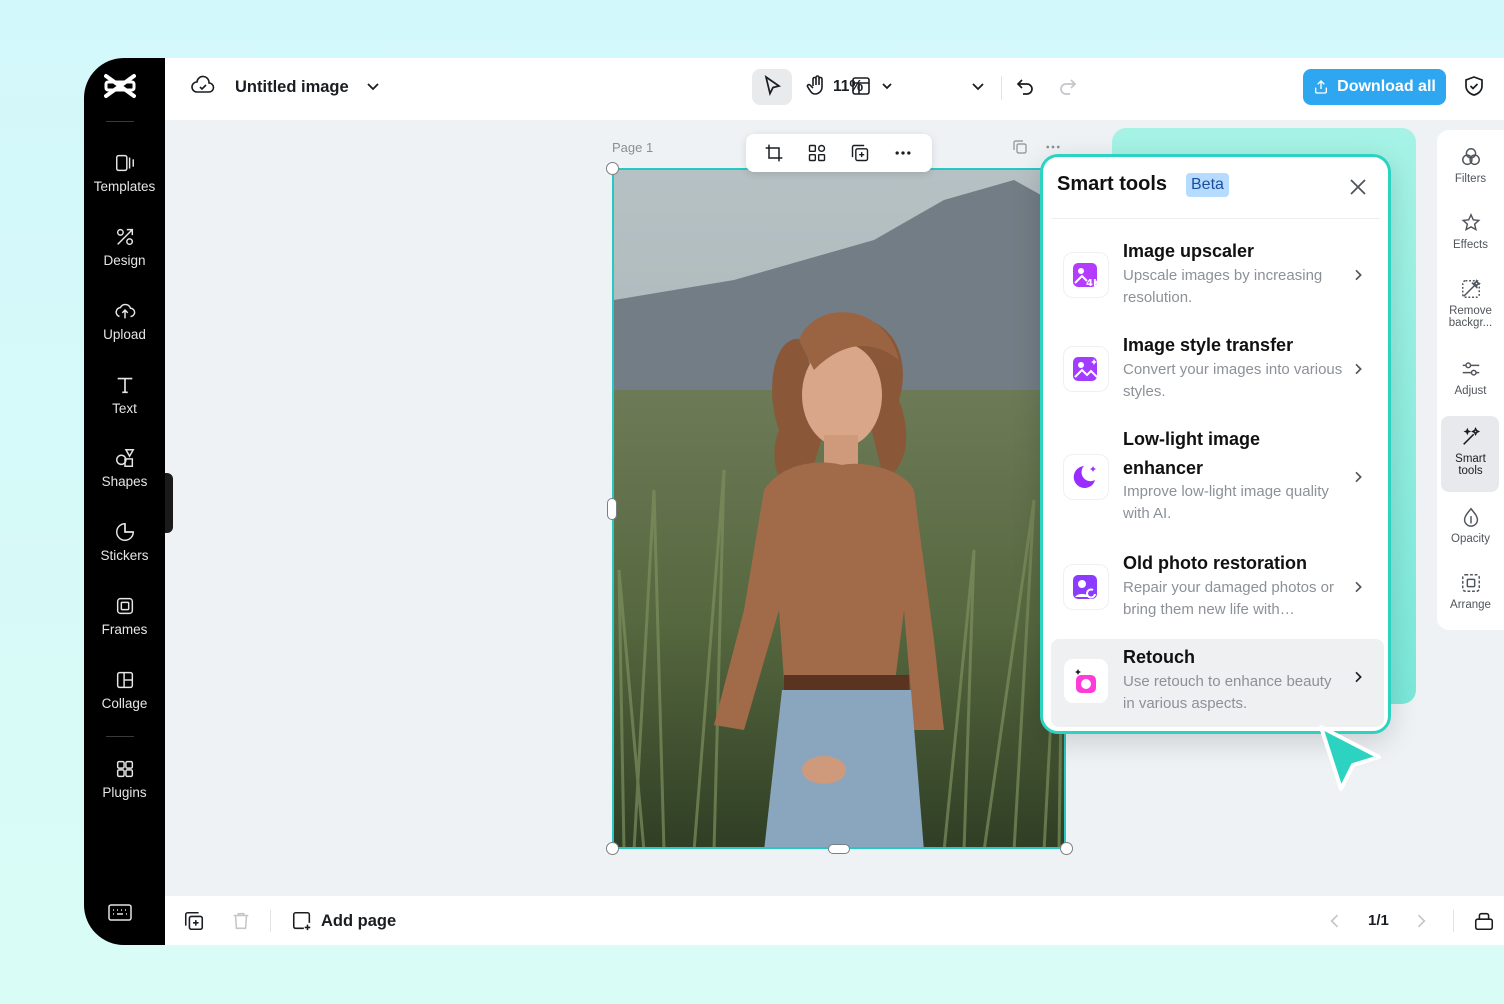  What do you see at coordinates (860, 153) in the screenshot?
I see `copy-add-icon` at bounding box center [860, 153].